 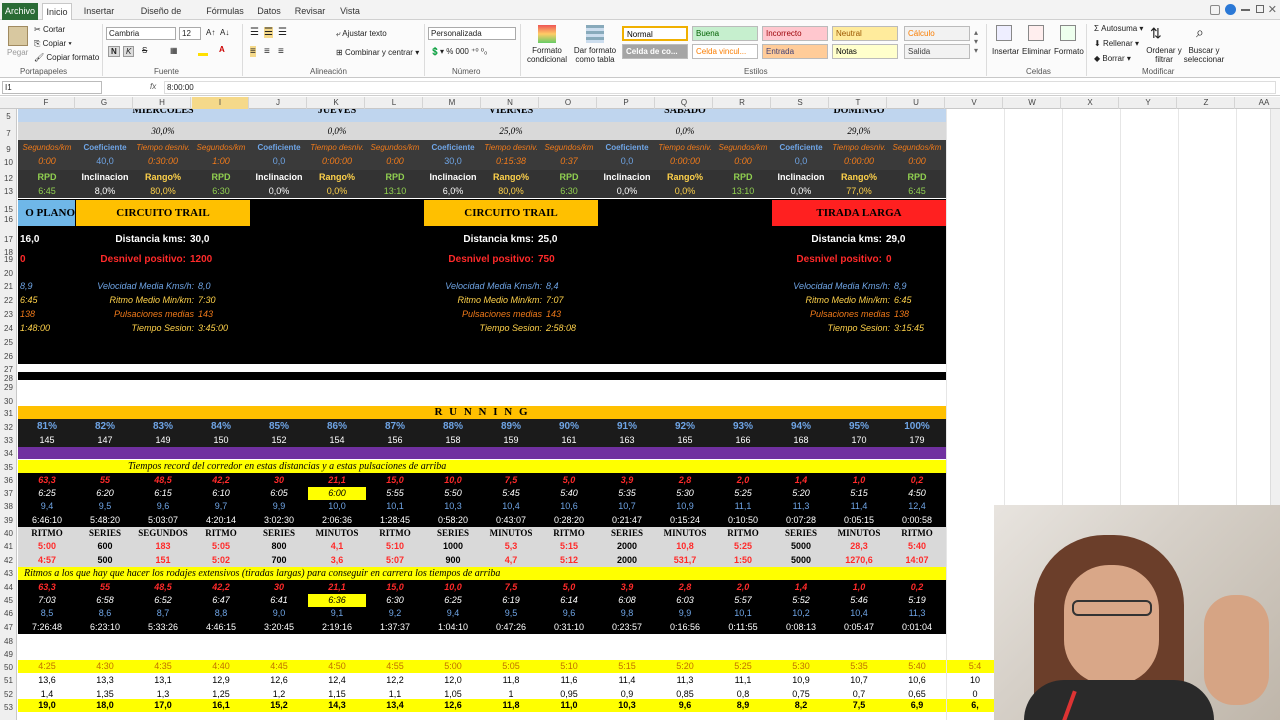 What do you see at coordinates (827, 240) in the screenshot?
I see `distance-label: Distancia kms:` at bounding box center [827, 240].